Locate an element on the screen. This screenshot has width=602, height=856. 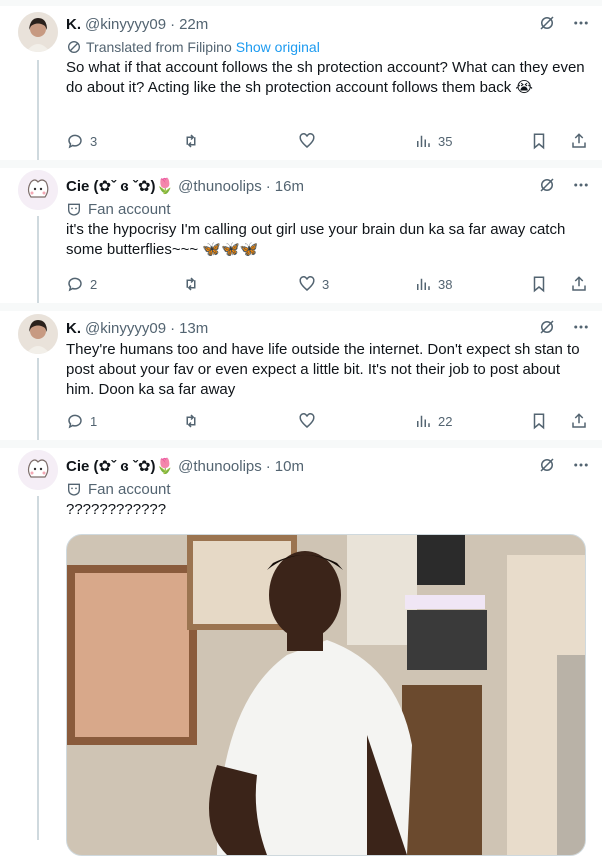
views-button: 22 is located at coordinates (438, 421).